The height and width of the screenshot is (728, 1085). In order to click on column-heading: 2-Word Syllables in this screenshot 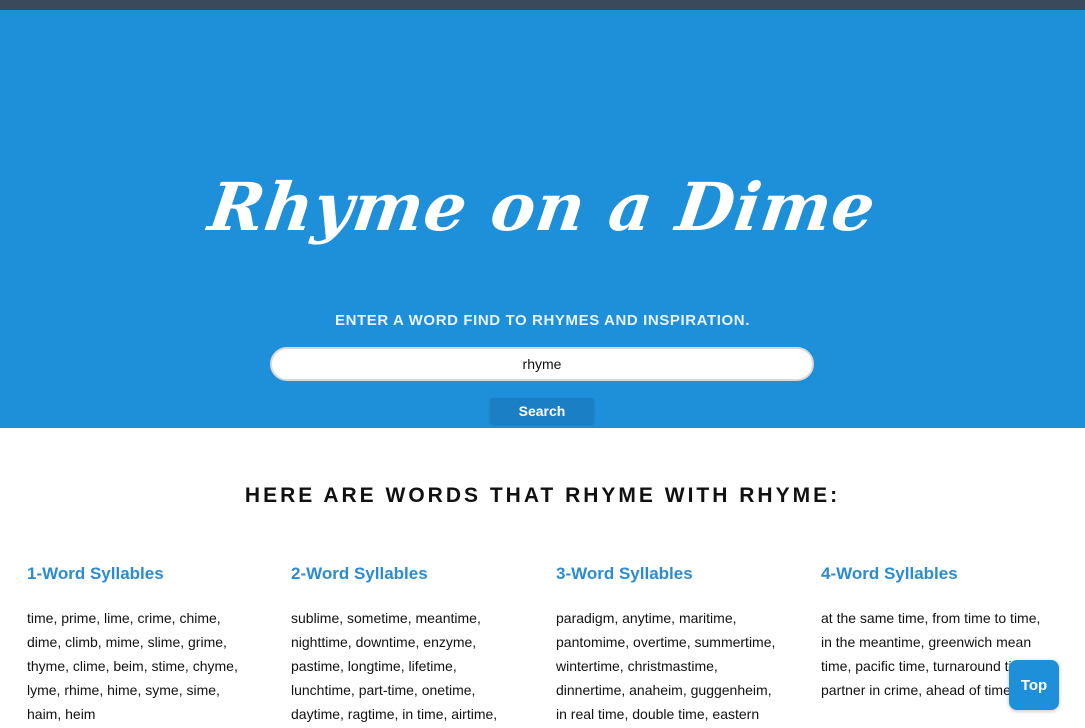, I will do `click(359, 573)`.